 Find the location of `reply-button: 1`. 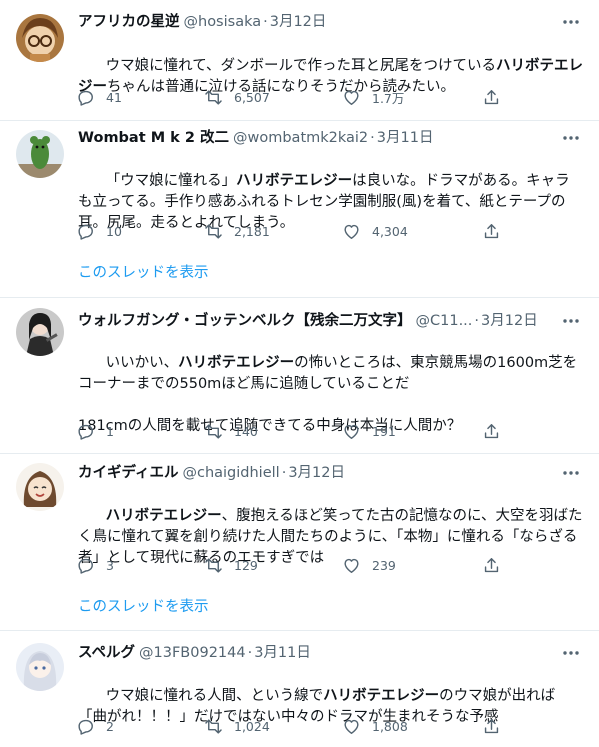

reply-button: 1 is located at coordinates (95, 431).